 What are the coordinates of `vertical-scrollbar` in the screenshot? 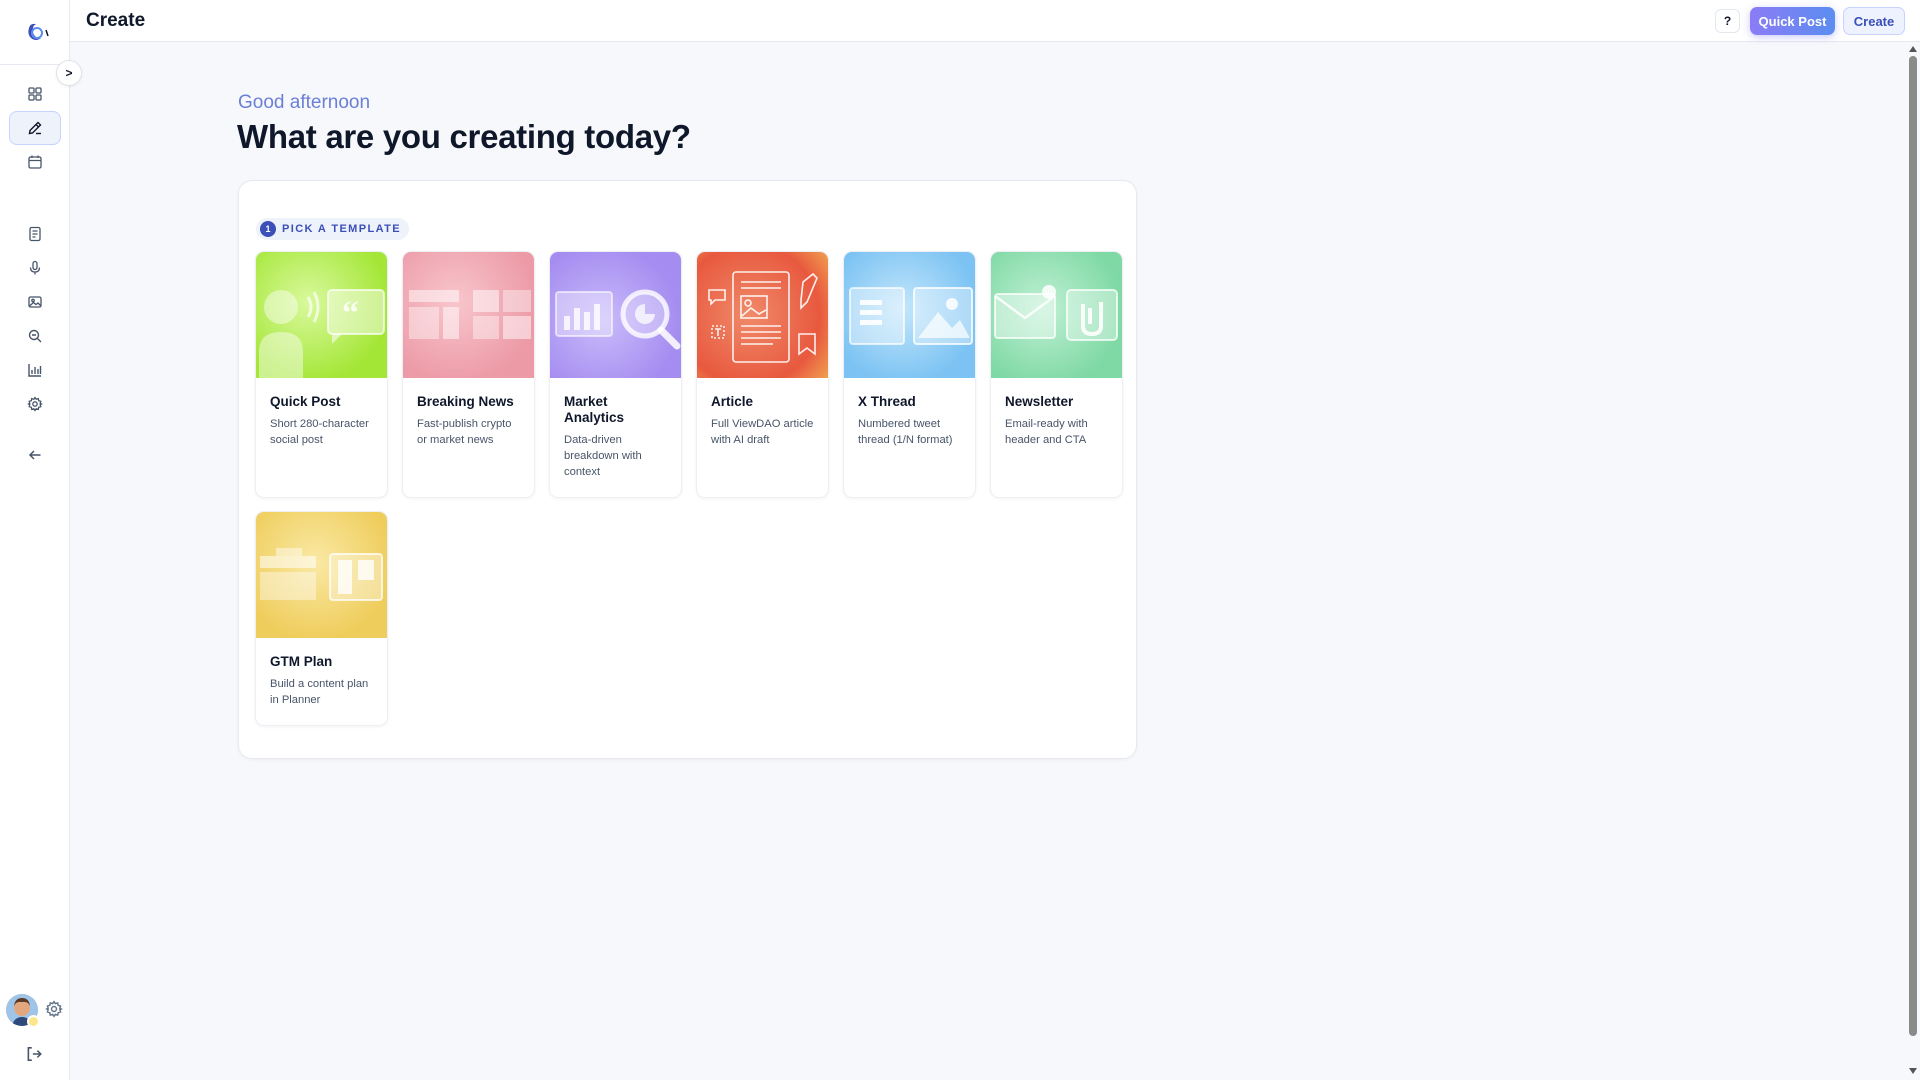 It's located at (1913, 561).